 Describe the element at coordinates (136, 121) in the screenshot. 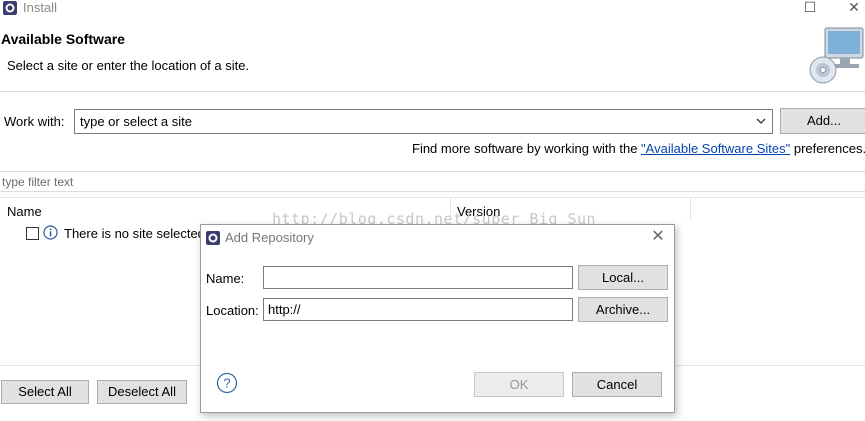

I see `work-with-combo-value: type or select a site` at that location.